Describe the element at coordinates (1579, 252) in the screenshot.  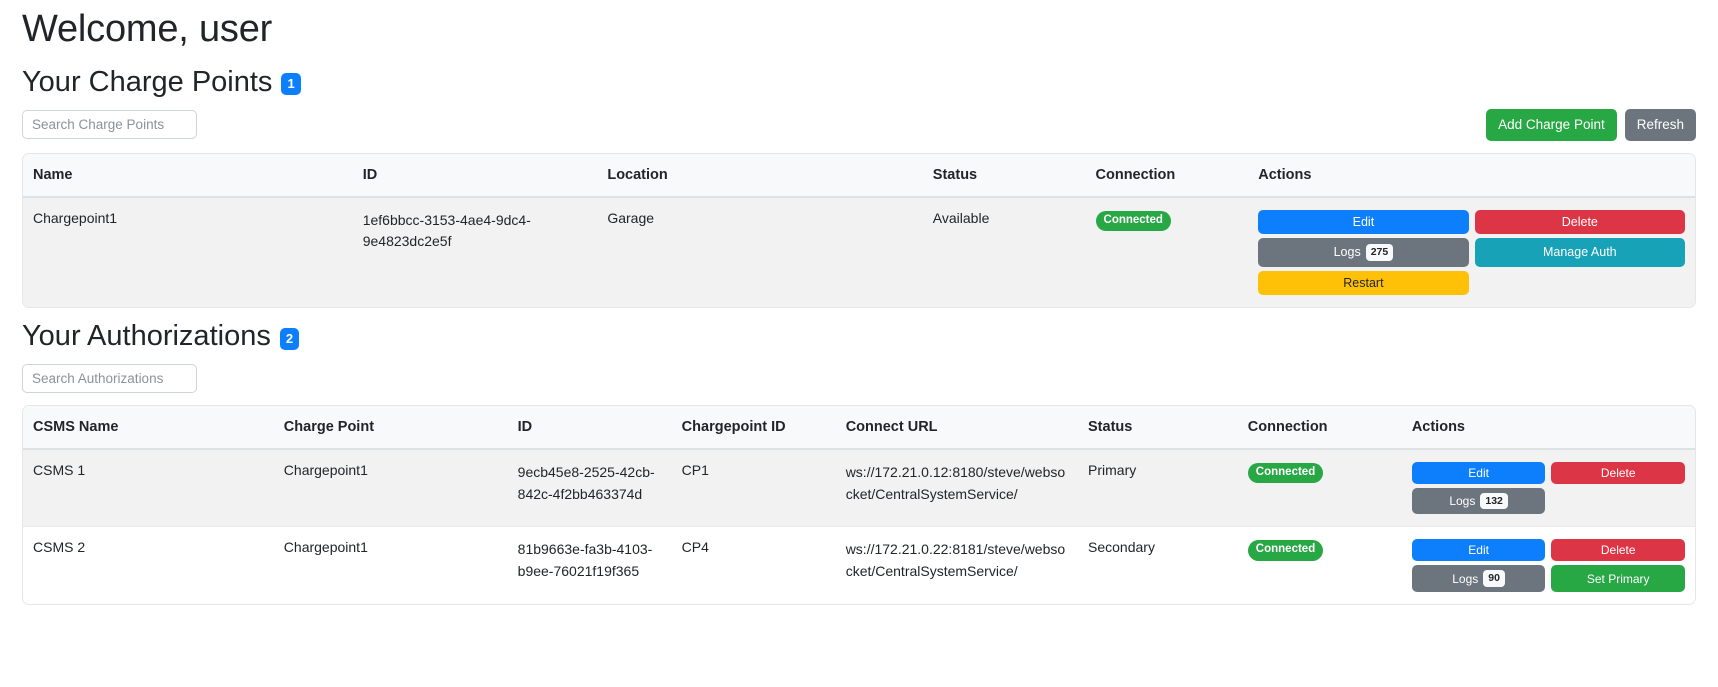
I see `manage-auth-button: Manage Auth` at that location.